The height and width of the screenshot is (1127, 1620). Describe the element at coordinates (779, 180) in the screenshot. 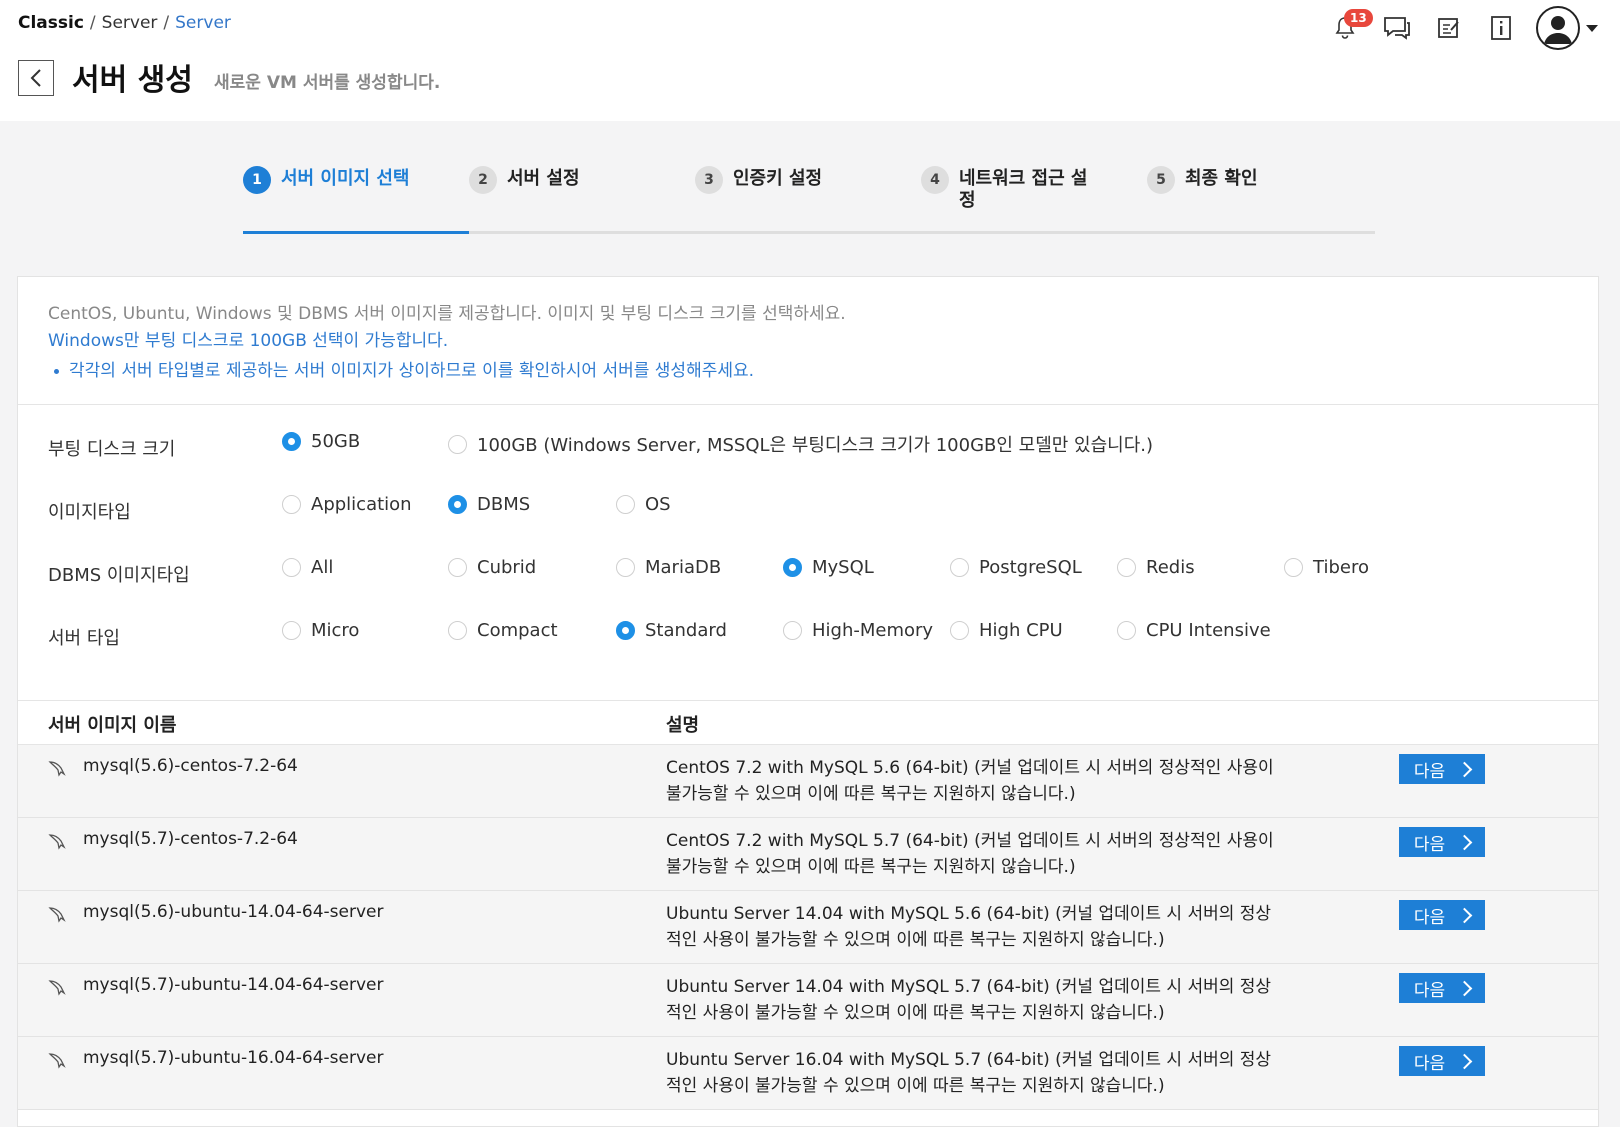

I see `step-auth-key: 3 인증키 설정` at that location.